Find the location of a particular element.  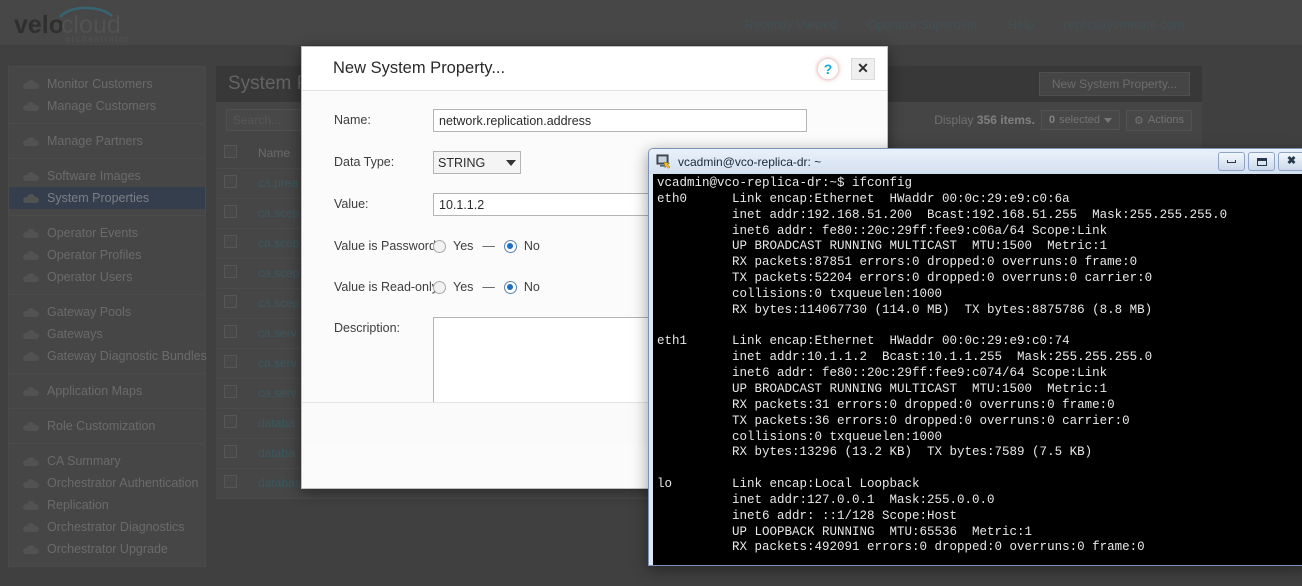

svg-text: orchestrator is located at coordinates (97, 38).